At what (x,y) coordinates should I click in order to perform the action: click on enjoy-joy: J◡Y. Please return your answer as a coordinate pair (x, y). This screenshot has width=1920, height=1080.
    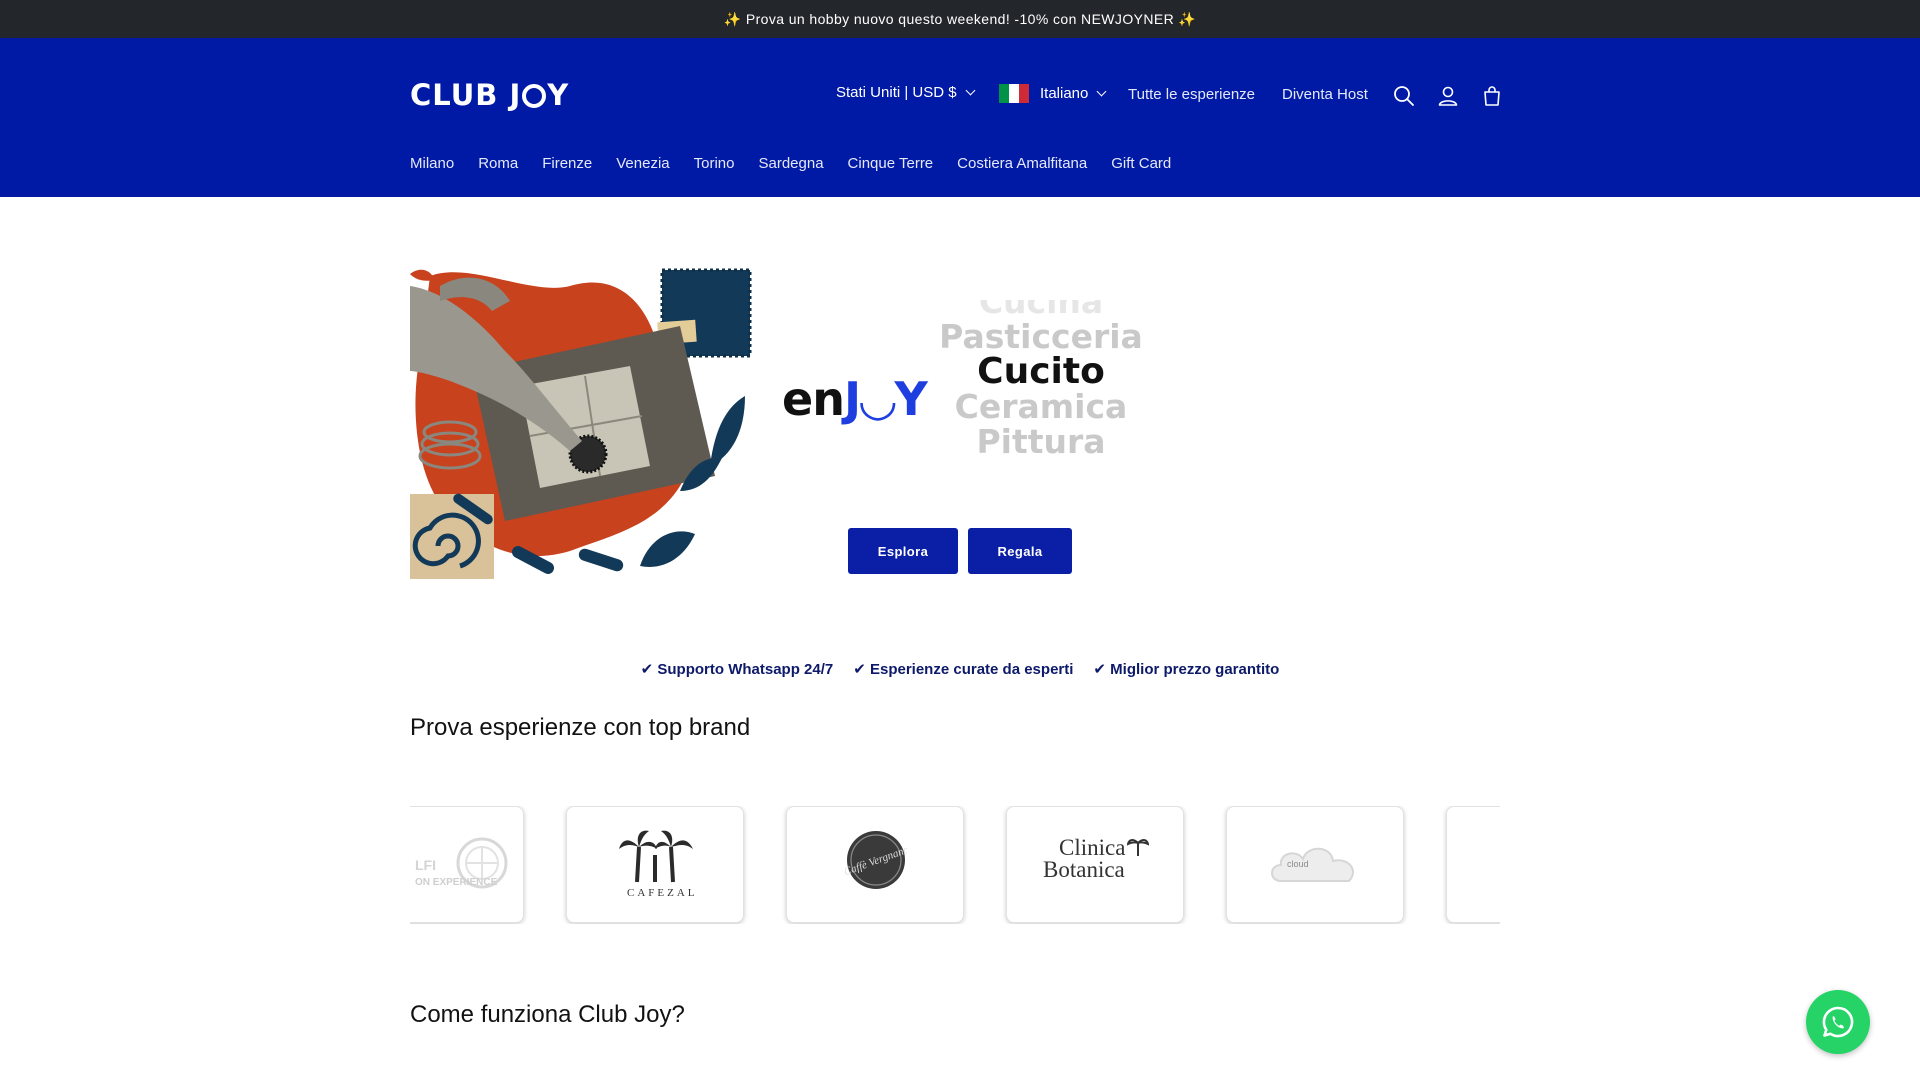
    Looking at the image, I should click on (885, 399).